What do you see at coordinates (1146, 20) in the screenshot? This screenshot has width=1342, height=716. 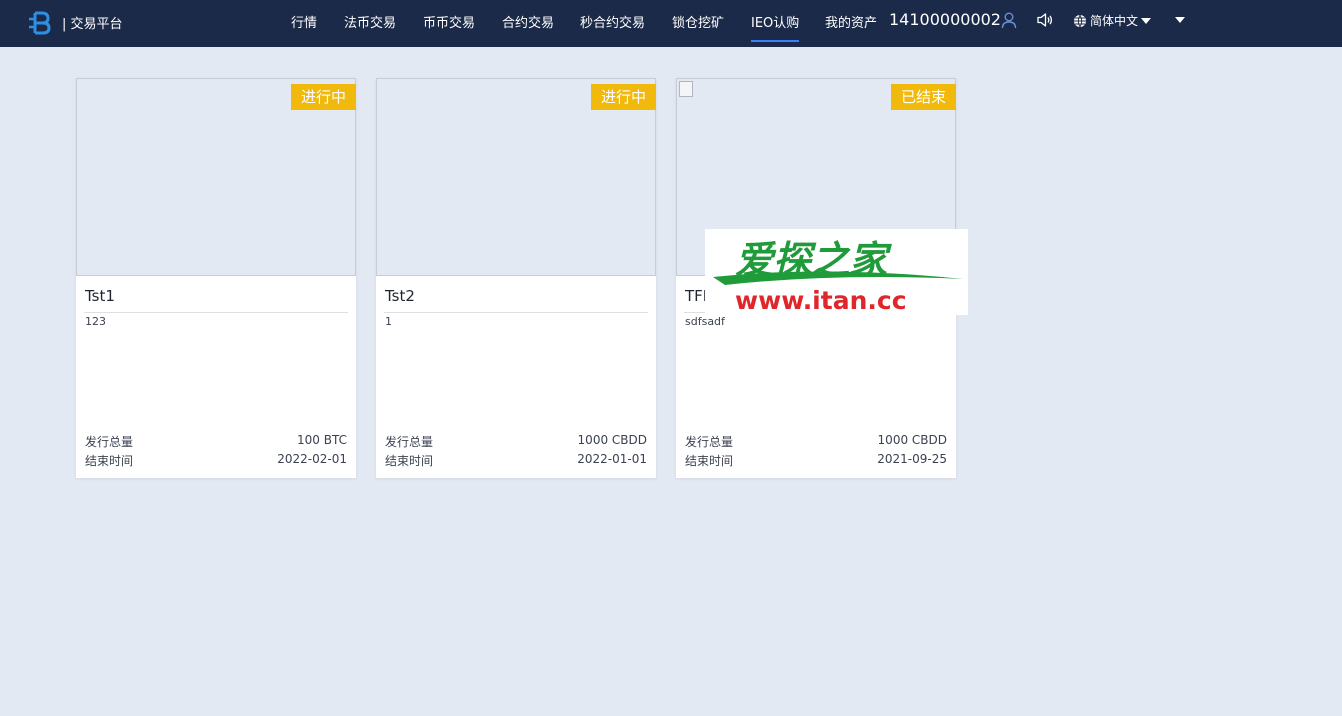 I see `chevron-down-icon` at bounding box center [1146, 20].